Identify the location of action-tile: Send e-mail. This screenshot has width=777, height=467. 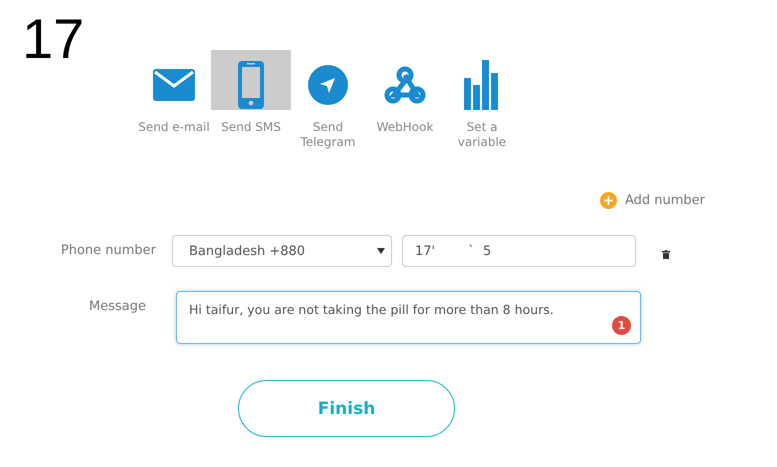
(174, 100).